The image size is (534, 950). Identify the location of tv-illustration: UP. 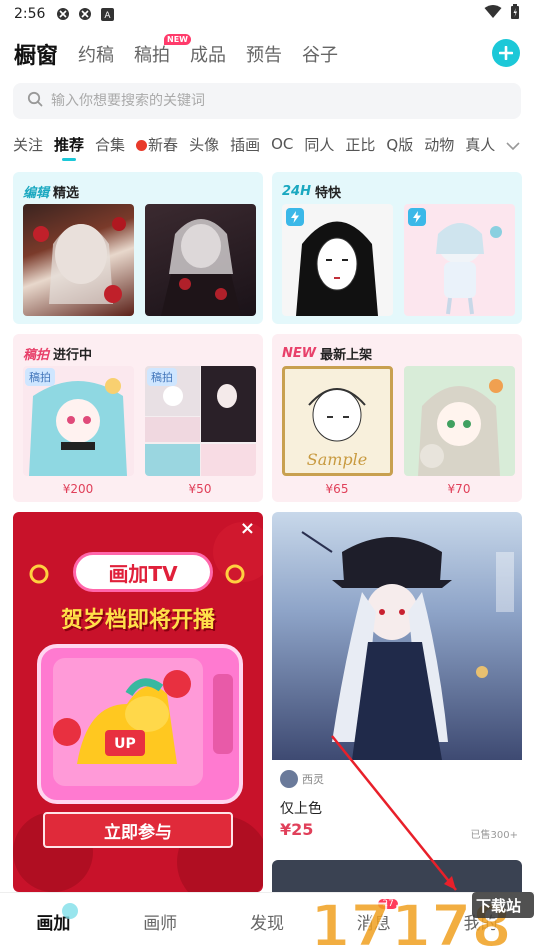
(140, 724).